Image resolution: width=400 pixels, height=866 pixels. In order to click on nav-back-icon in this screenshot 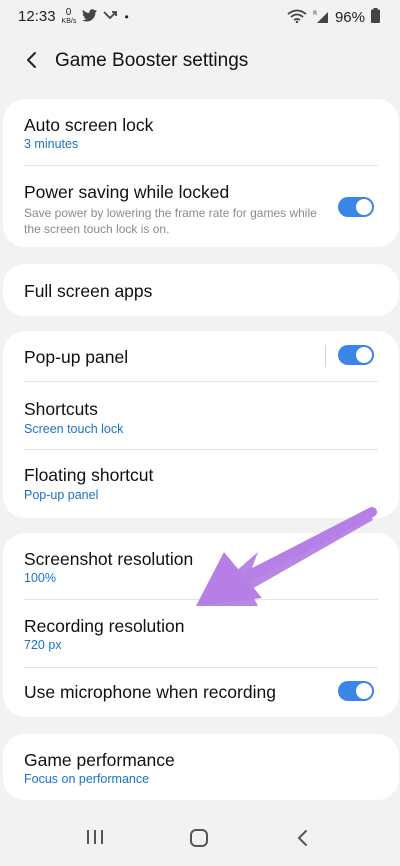, I will do `click(302, 838)`.